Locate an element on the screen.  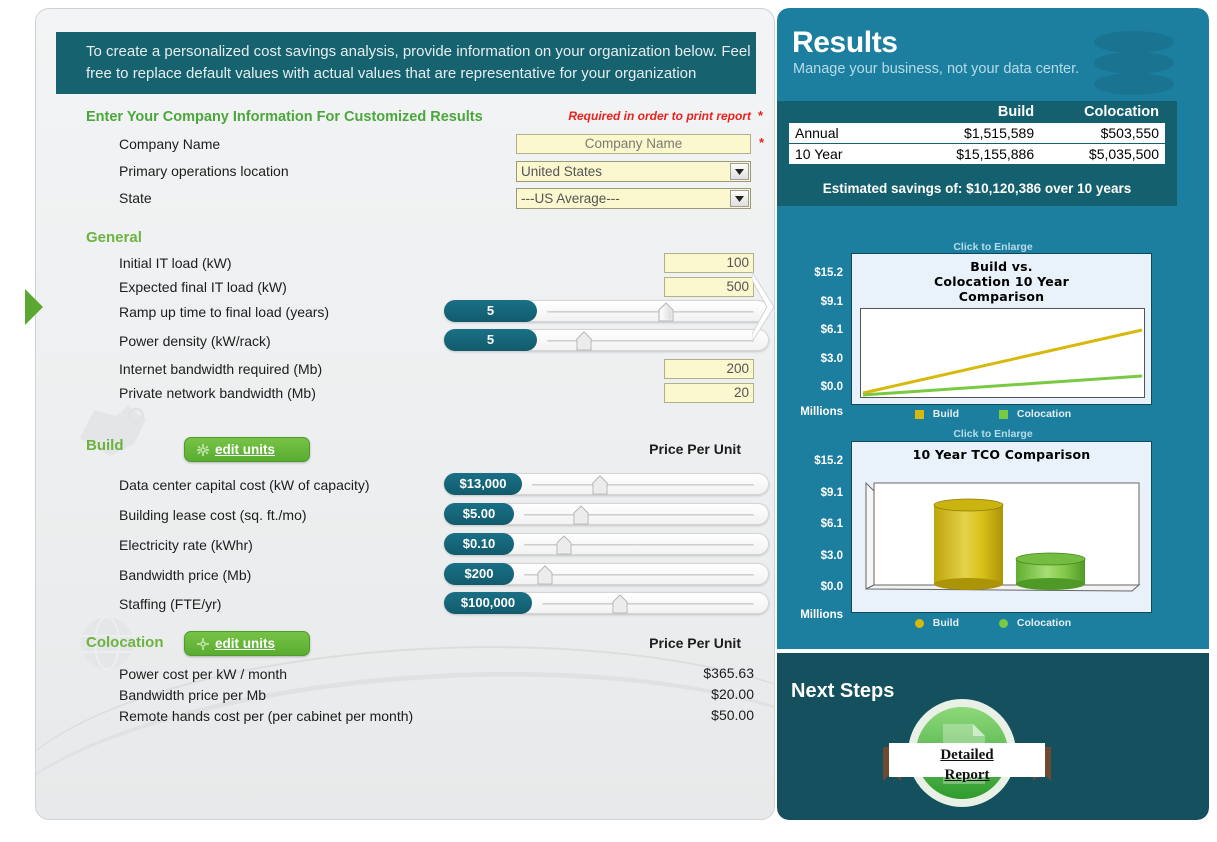
chart-10-year-tco: 10 Year TCO Comparison is located at coordinates (1001, 527).